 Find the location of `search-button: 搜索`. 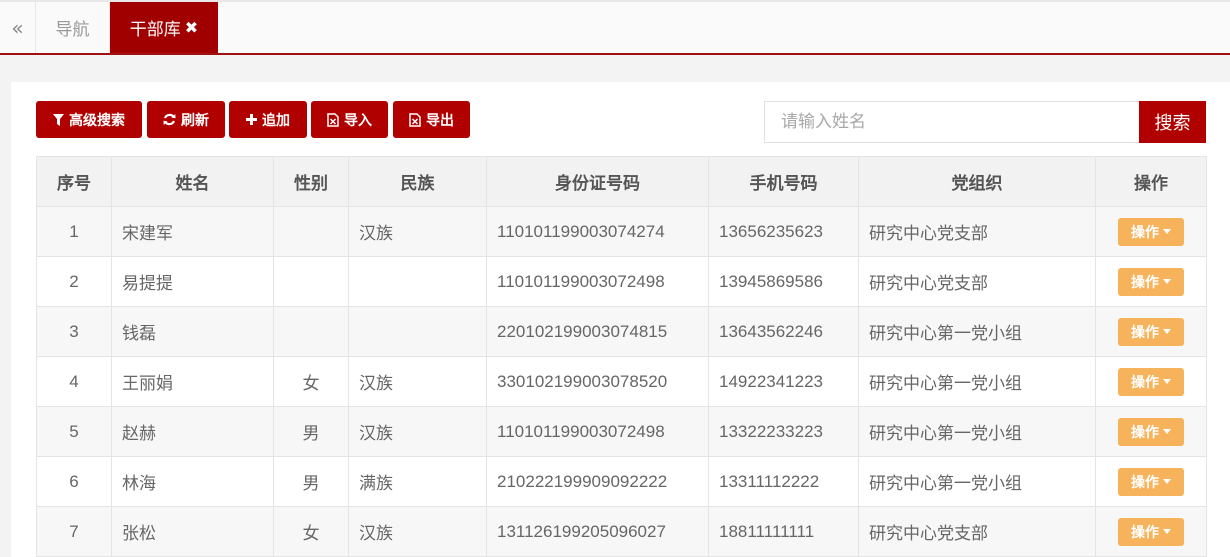

search-button: 搜索 is located at coordinates (1172, 122).